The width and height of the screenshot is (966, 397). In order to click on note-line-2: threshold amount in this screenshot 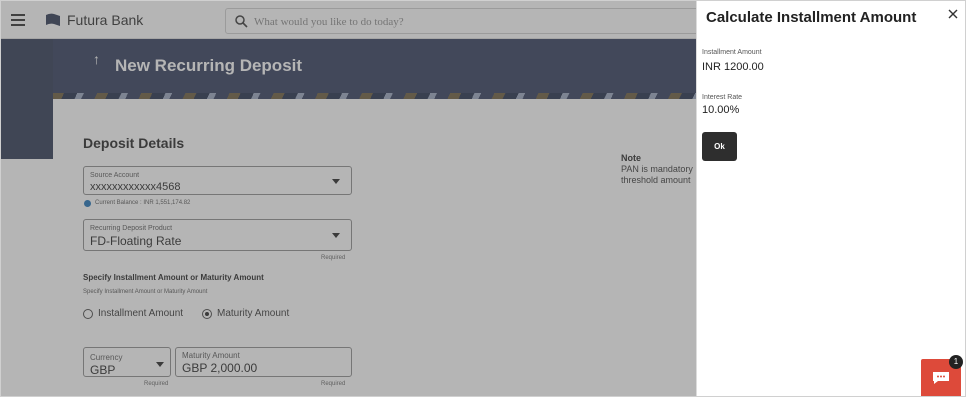, I will do `click(656, 180)`.